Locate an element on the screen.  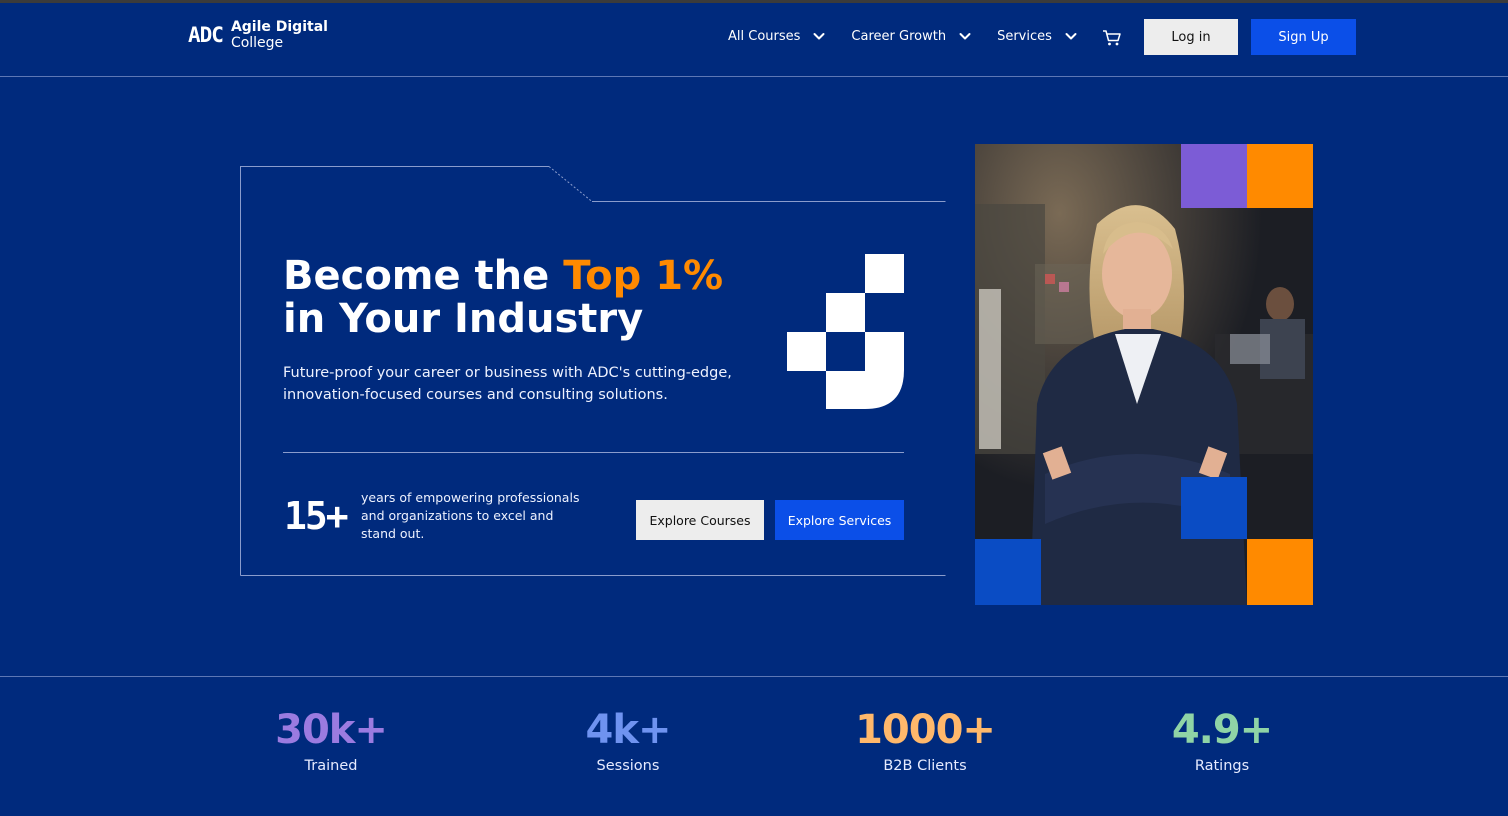
nav-services: Services is located at coordinates (1037, 36).